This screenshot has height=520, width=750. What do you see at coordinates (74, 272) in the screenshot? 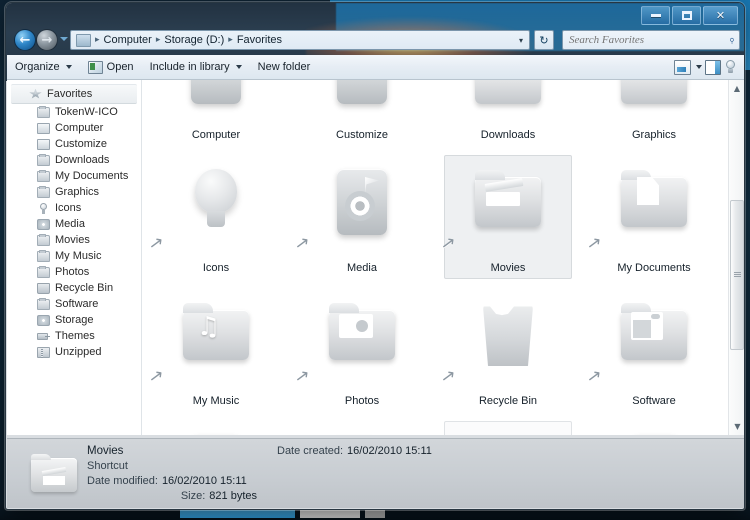
I see `sidebar-item-photos: Photos` at bounding box center [74, 272].